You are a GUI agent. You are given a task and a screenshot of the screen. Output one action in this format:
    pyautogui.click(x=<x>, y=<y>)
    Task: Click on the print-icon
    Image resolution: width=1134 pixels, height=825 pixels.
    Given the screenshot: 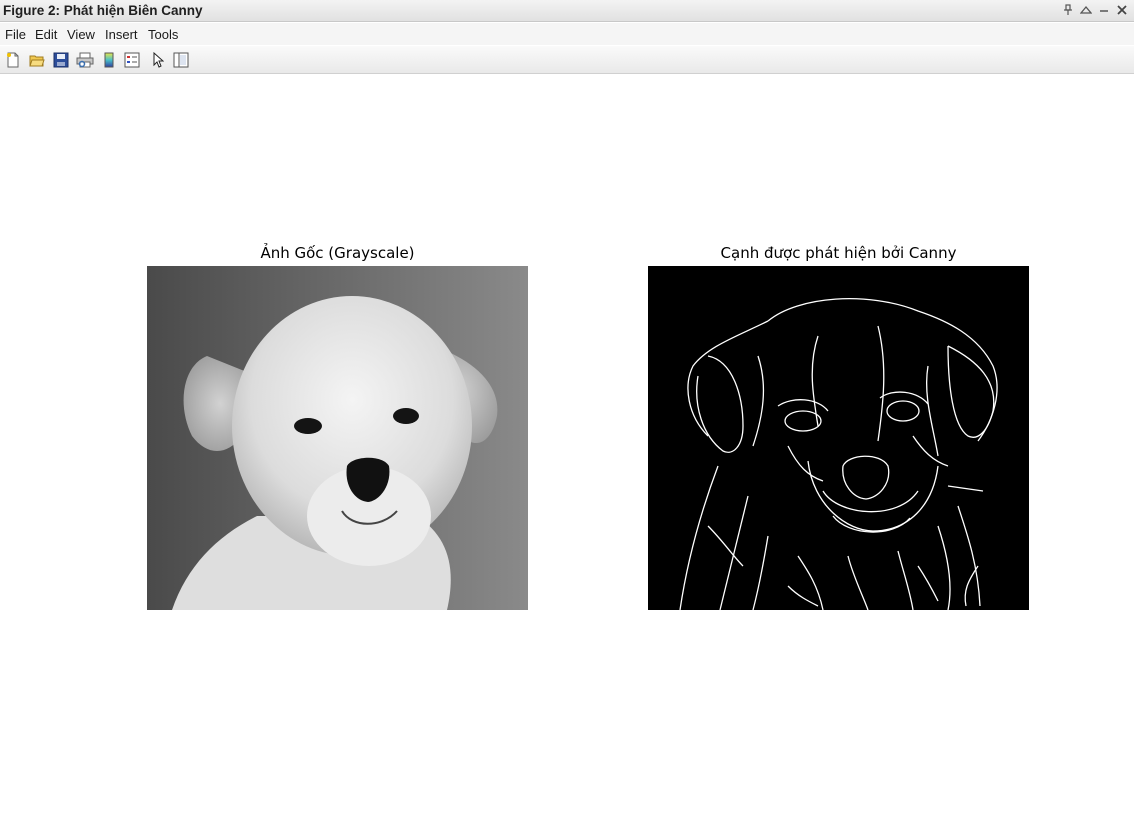 What is the action you would take?
    pyautogui.click(x=85, y=60)
    